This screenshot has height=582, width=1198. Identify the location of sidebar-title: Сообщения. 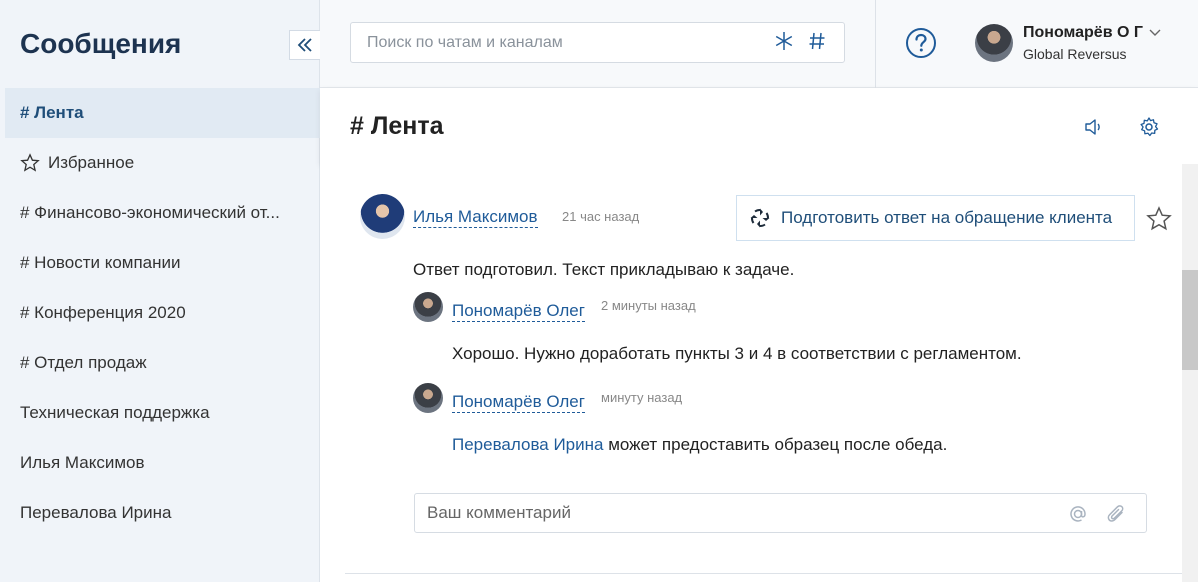
(101, 43).